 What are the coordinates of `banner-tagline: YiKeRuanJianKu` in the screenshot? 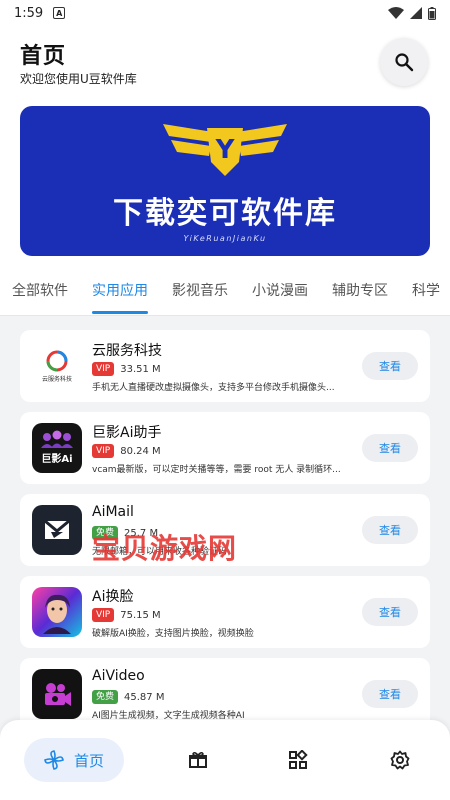 It's located at (225, 238).